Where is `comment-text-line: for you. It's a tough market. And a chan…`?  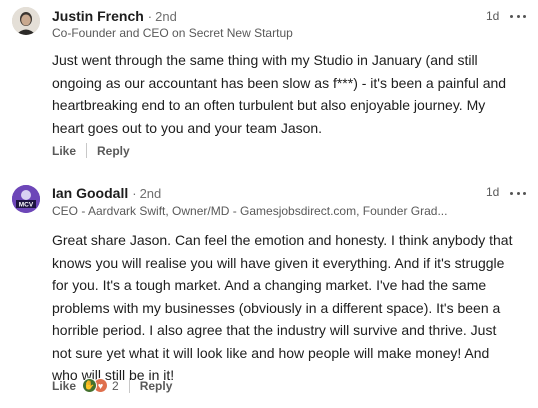 comment-text-line: for you. It's a tough market. And a chan… is located at coordinates (269, 285).